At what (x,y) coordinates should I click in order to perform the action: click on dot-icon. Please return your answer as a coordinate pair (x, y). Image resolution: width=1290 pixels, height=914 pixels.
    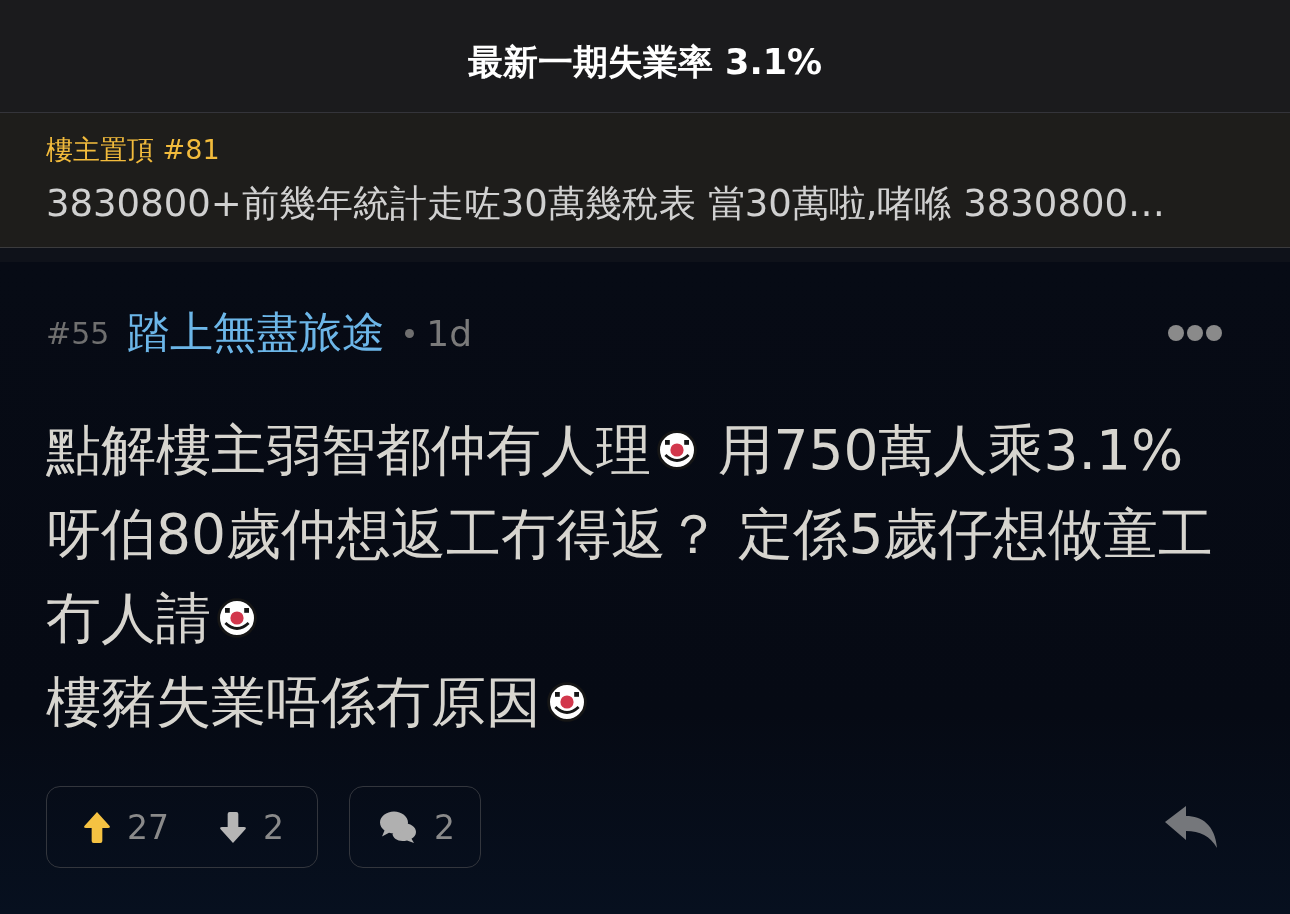
    Looking at the image, I should click on (410, 333).